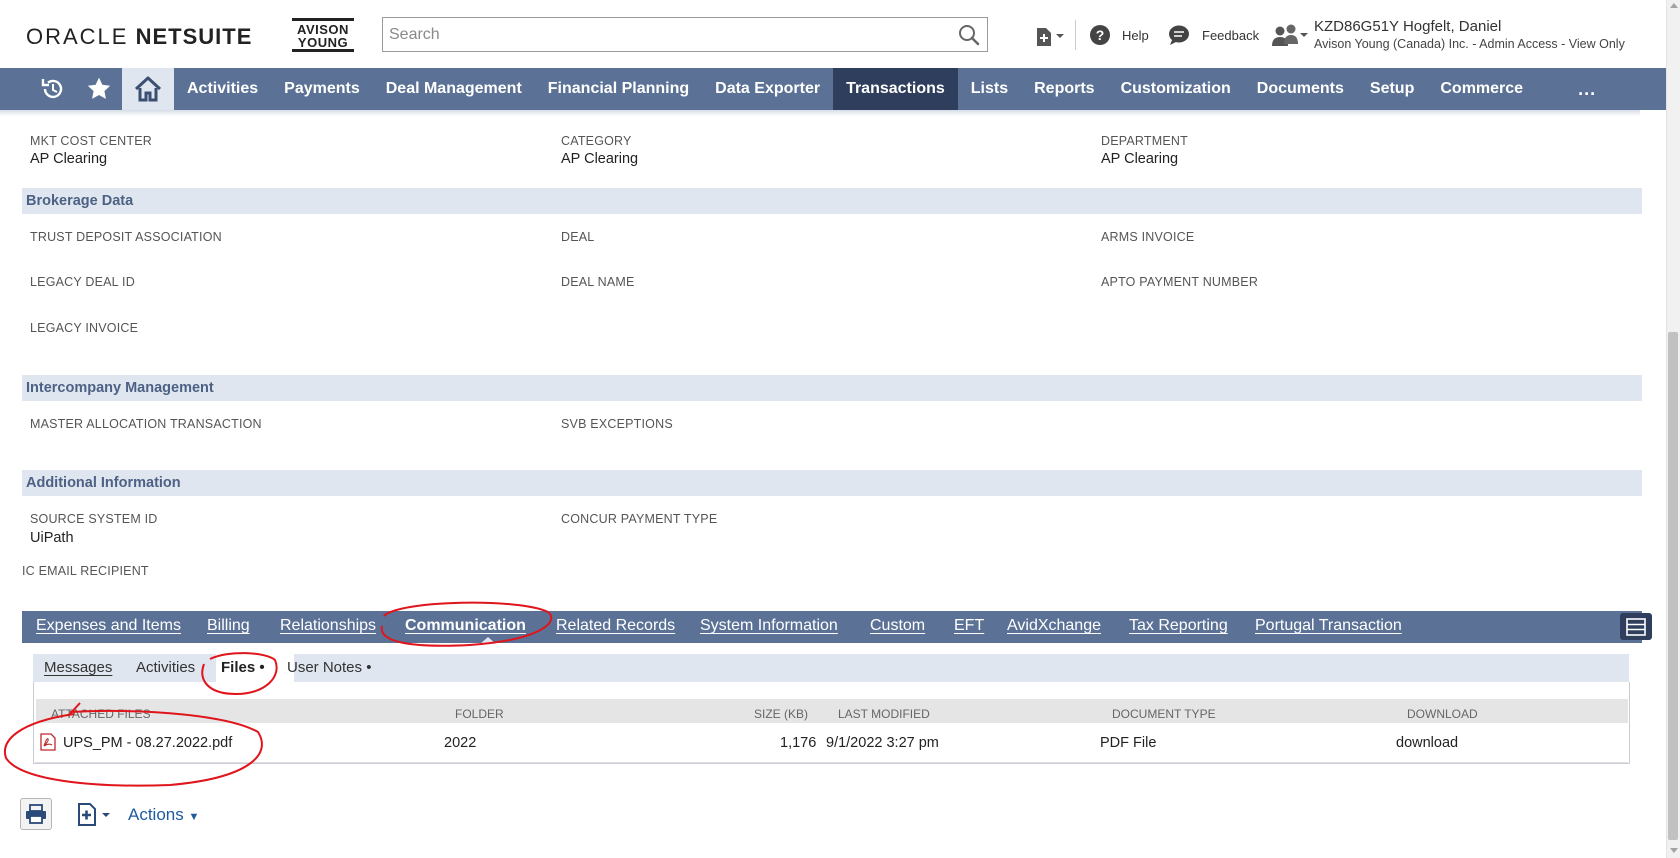 The width and height of the screenshot is (1680, 858). Describe the element at coordinates (94, 519) in the screenshot. I see `field-label-source-system-id: SOURCE SYSTEM ID` at that location.